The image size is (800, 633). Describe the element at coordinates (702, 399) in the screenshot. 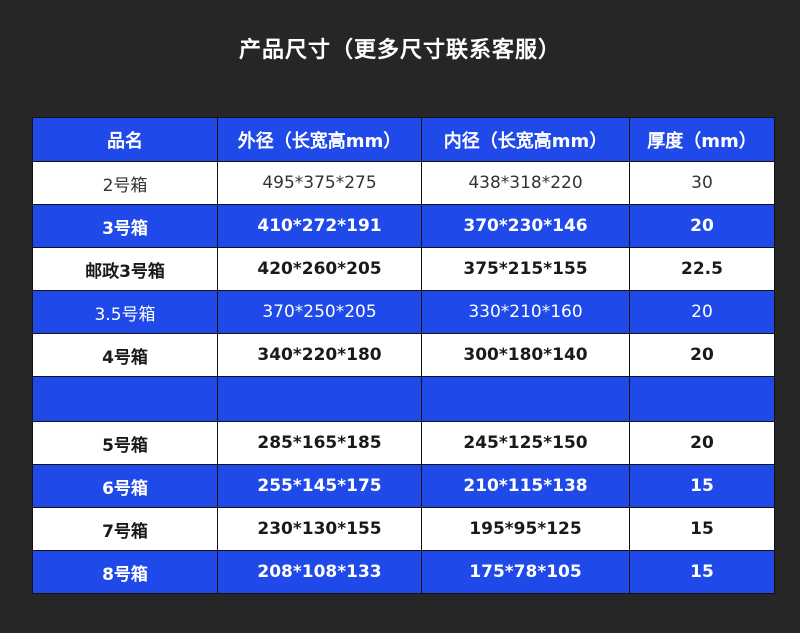

I see `cell-thickness` at that location.